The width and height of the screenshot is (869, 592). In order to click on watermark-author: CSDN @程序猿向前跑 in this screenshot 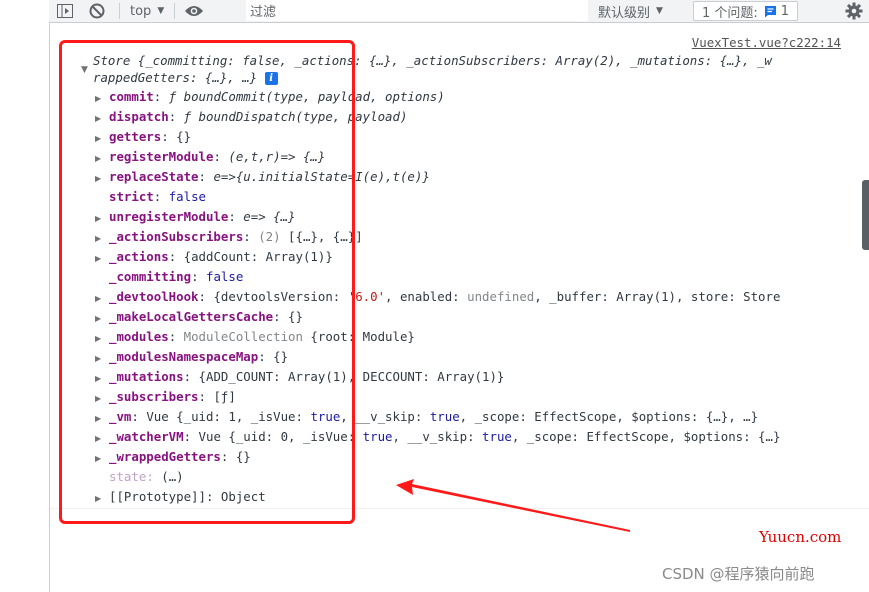, I will do `click(738, 574)`.